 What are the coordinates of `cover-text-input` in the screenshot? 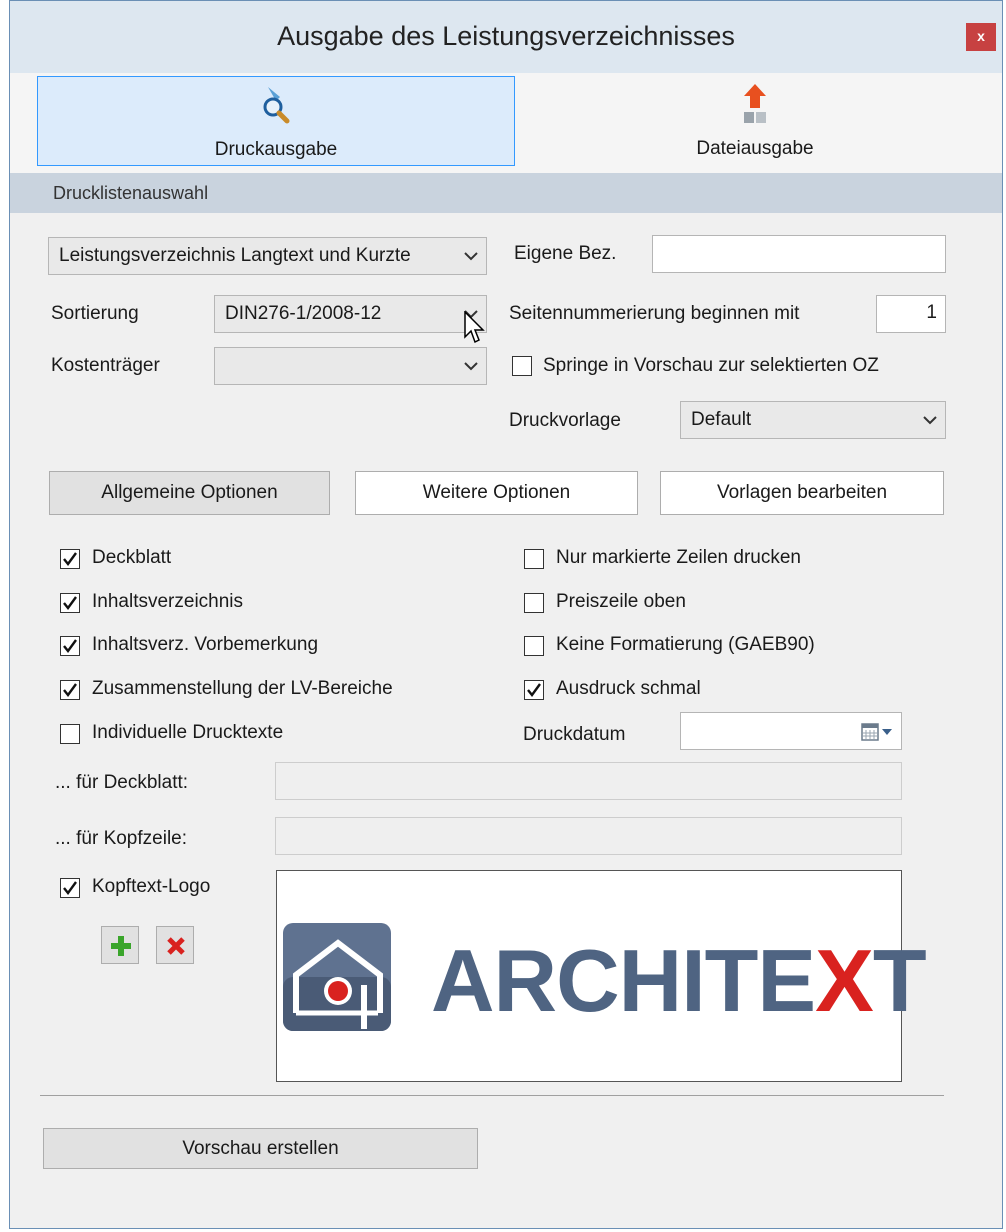 It's located at (588, 781).